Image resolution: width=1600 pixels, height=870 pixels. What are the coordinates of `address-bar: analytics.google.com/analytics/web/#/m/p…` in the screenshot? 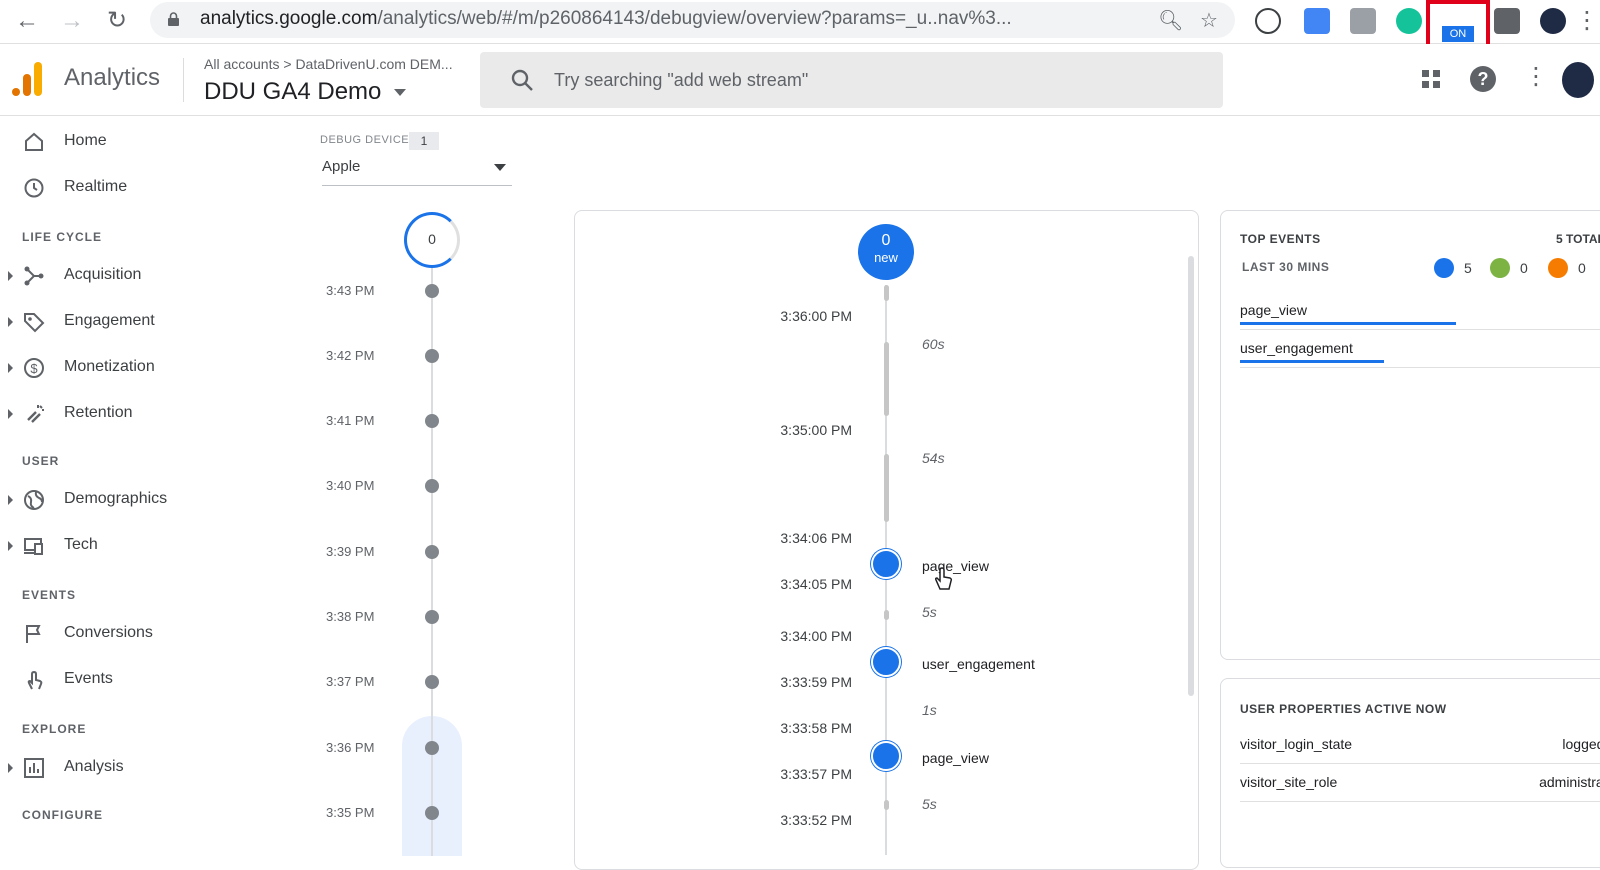 It's located at (692, 20).